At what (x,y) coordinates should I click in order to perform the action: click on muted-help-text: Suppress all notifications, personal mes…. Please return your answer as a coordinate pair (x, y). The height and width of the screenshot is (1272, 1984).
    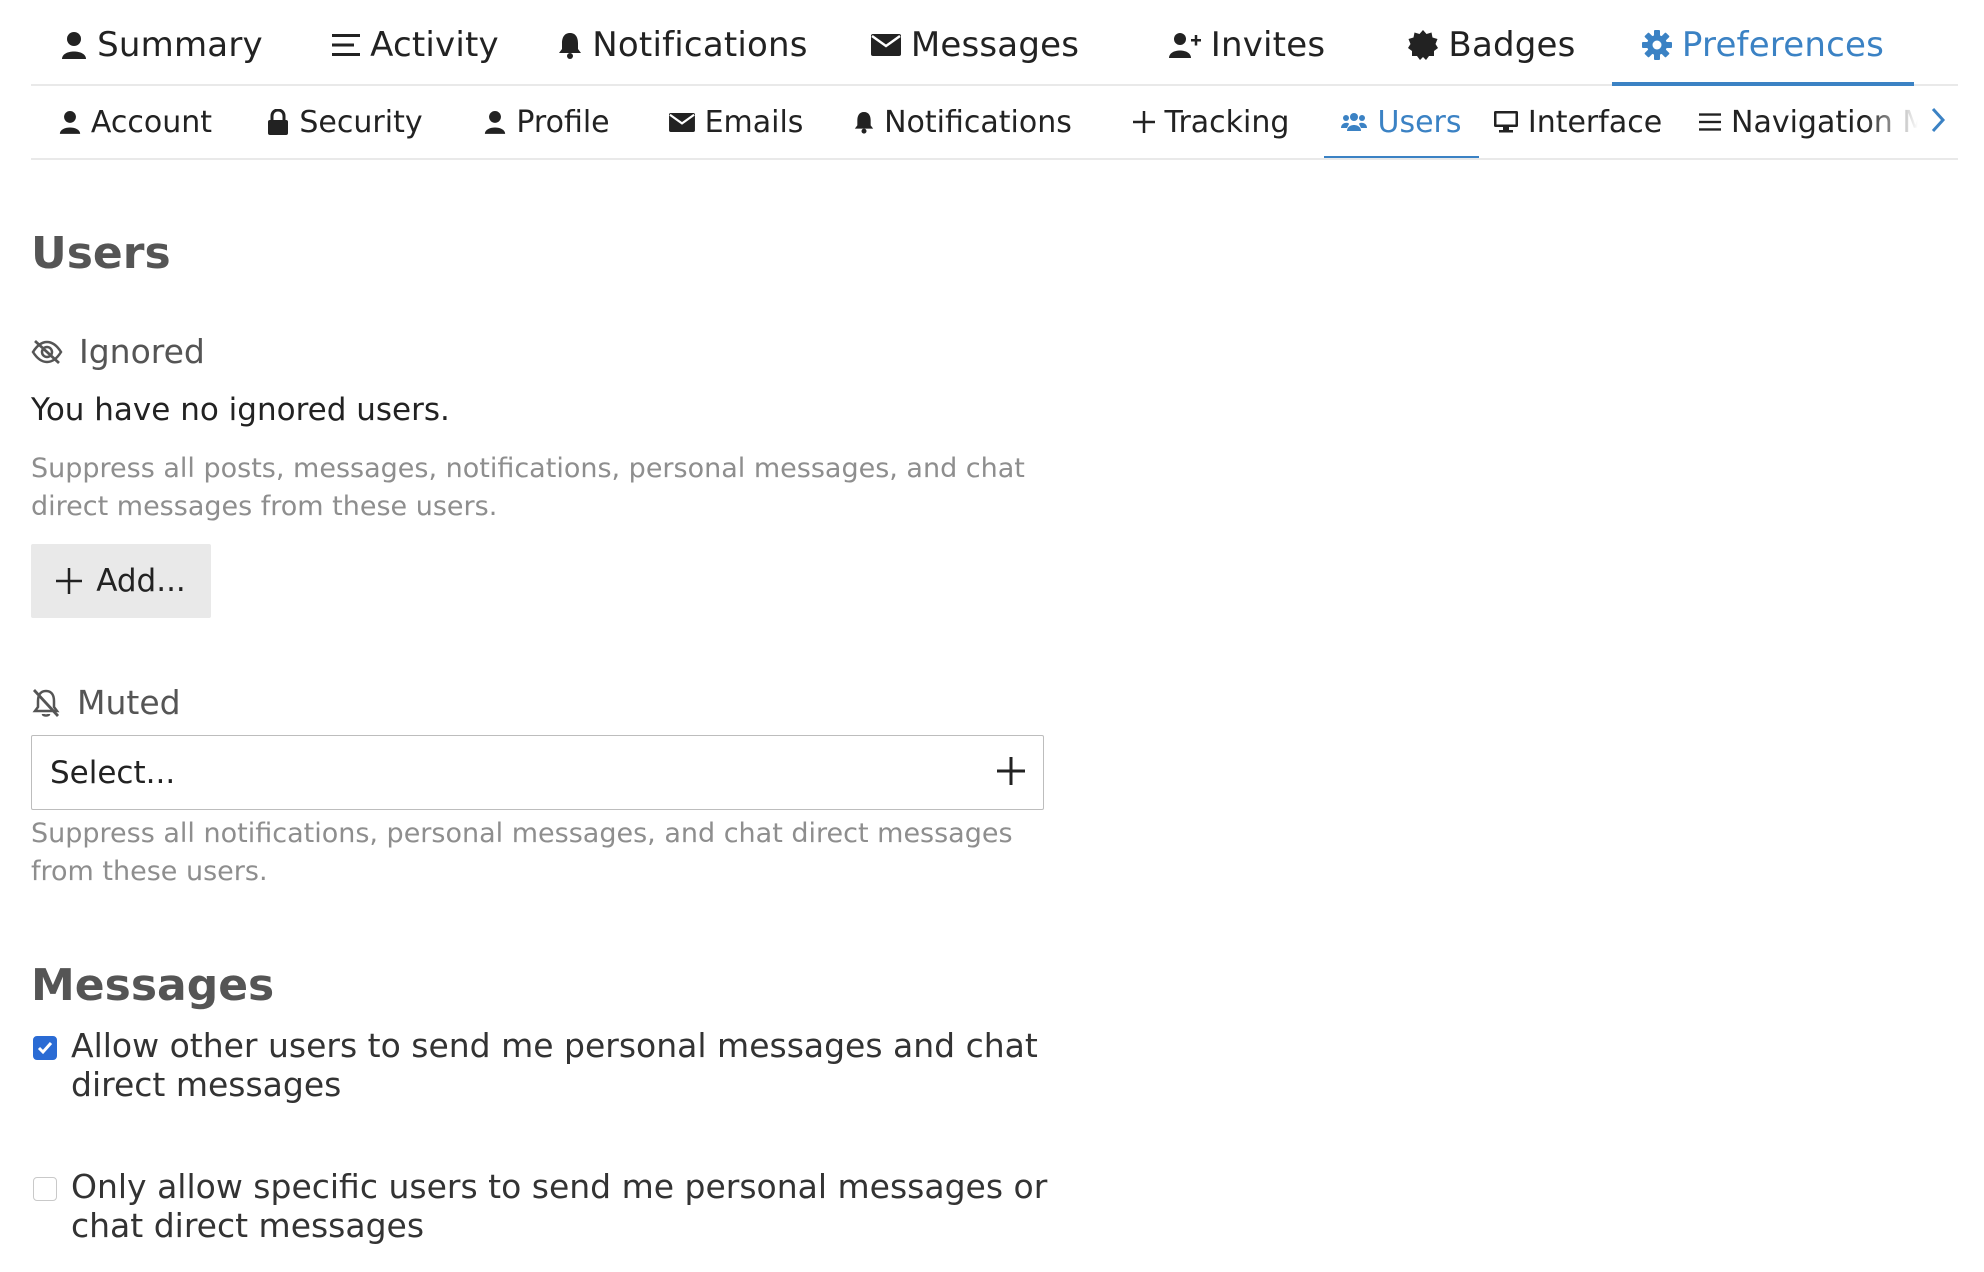
    Looking at the image, I should click on (522, 852).